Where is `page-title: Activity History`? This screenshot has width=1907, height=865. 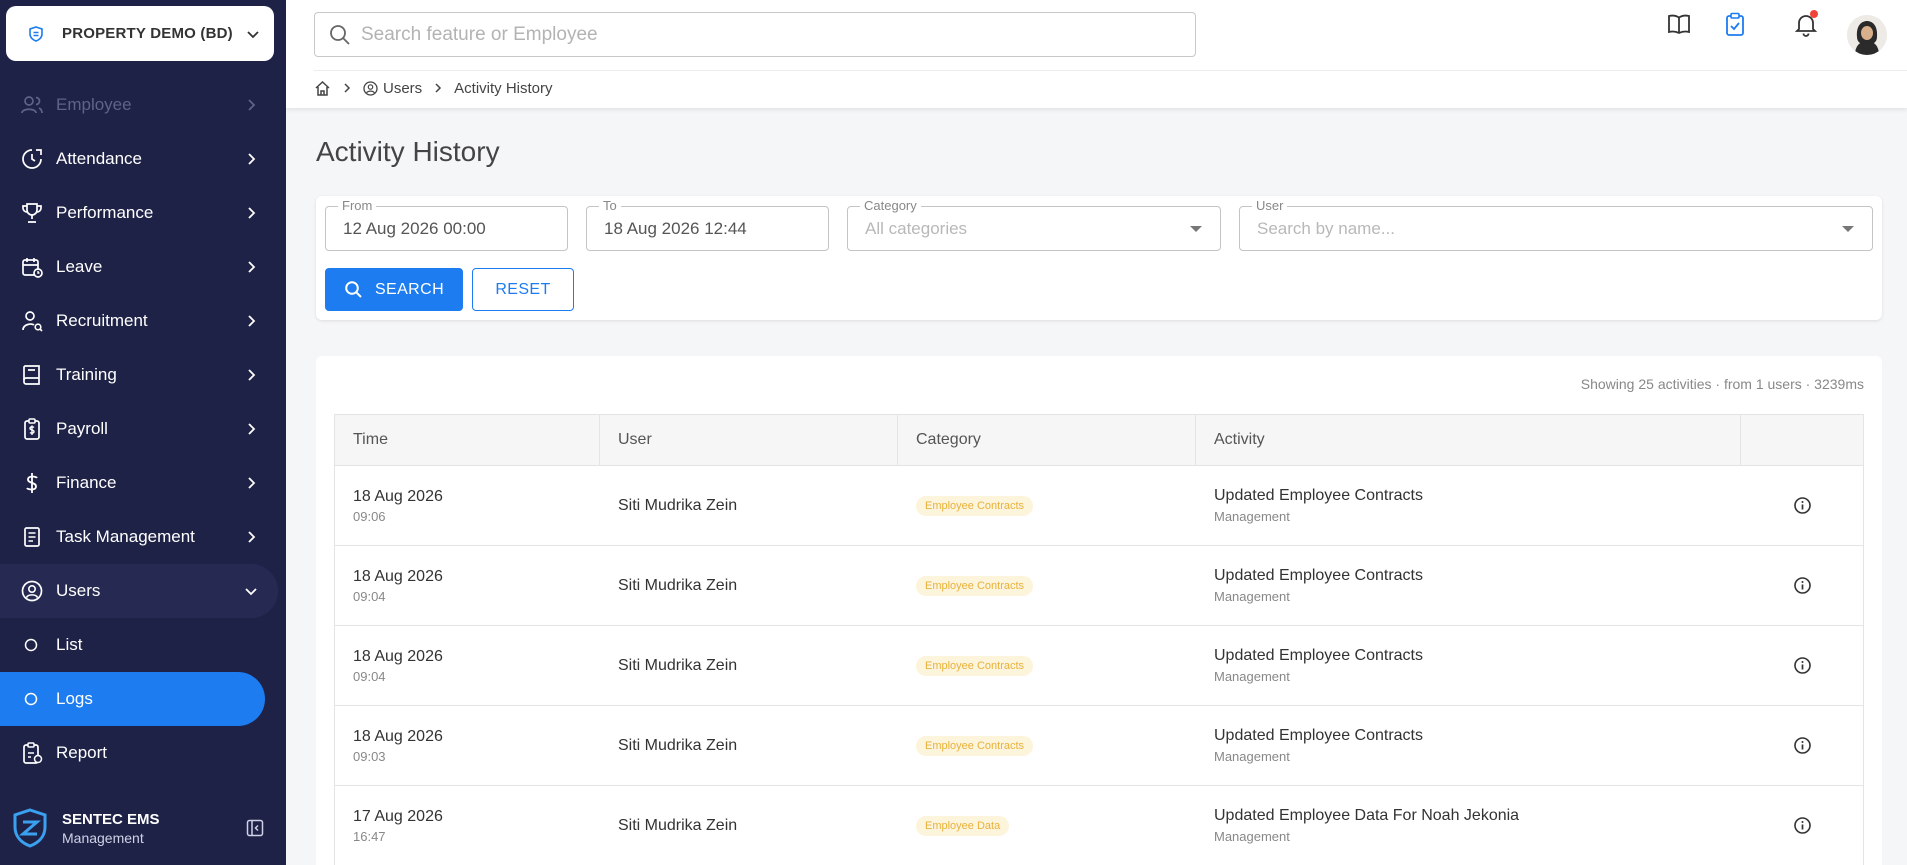
page-title: Activity History is located at coordinates (408, 151).